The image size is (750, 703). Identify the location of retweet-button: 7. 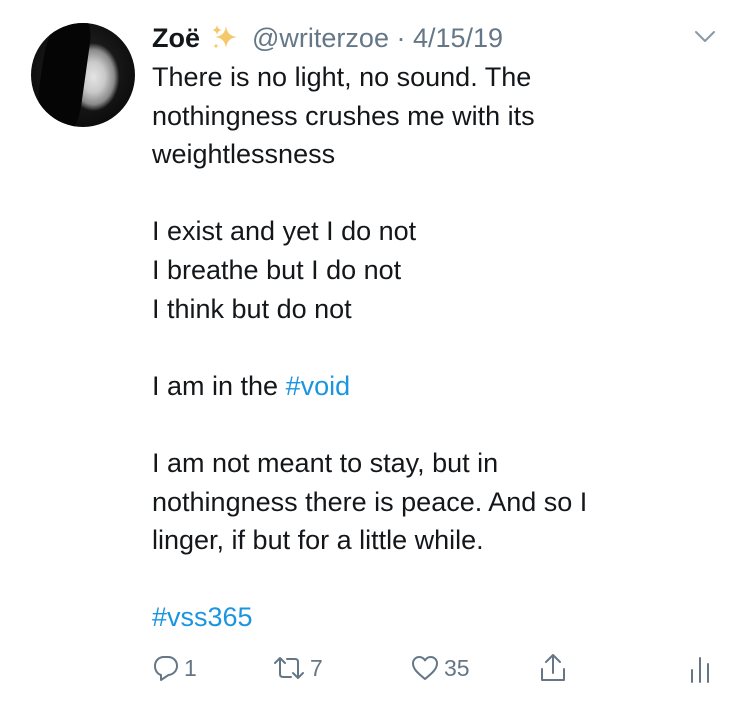
(297, 668).